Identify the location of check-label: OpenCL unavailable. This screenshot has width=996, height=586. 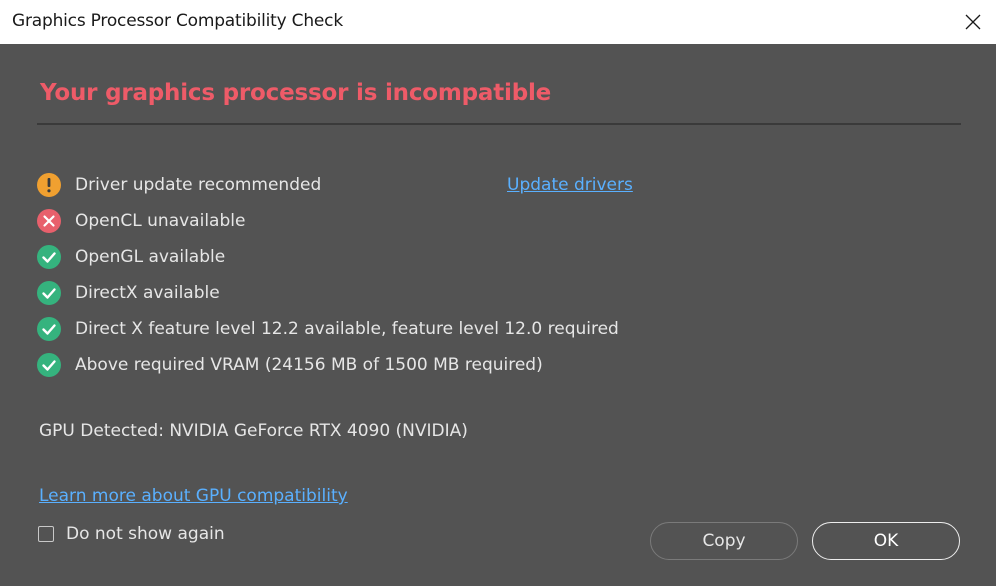
(160, 221).